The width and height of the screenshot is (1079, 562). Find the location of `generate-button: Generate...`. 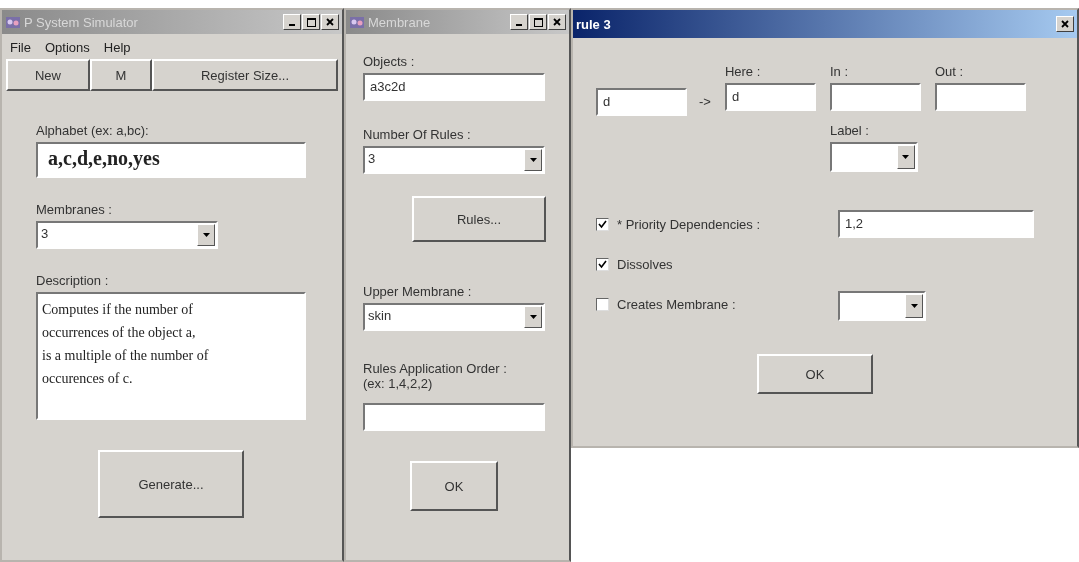

generate-button: Generate... is located at coordinates (171, 484).